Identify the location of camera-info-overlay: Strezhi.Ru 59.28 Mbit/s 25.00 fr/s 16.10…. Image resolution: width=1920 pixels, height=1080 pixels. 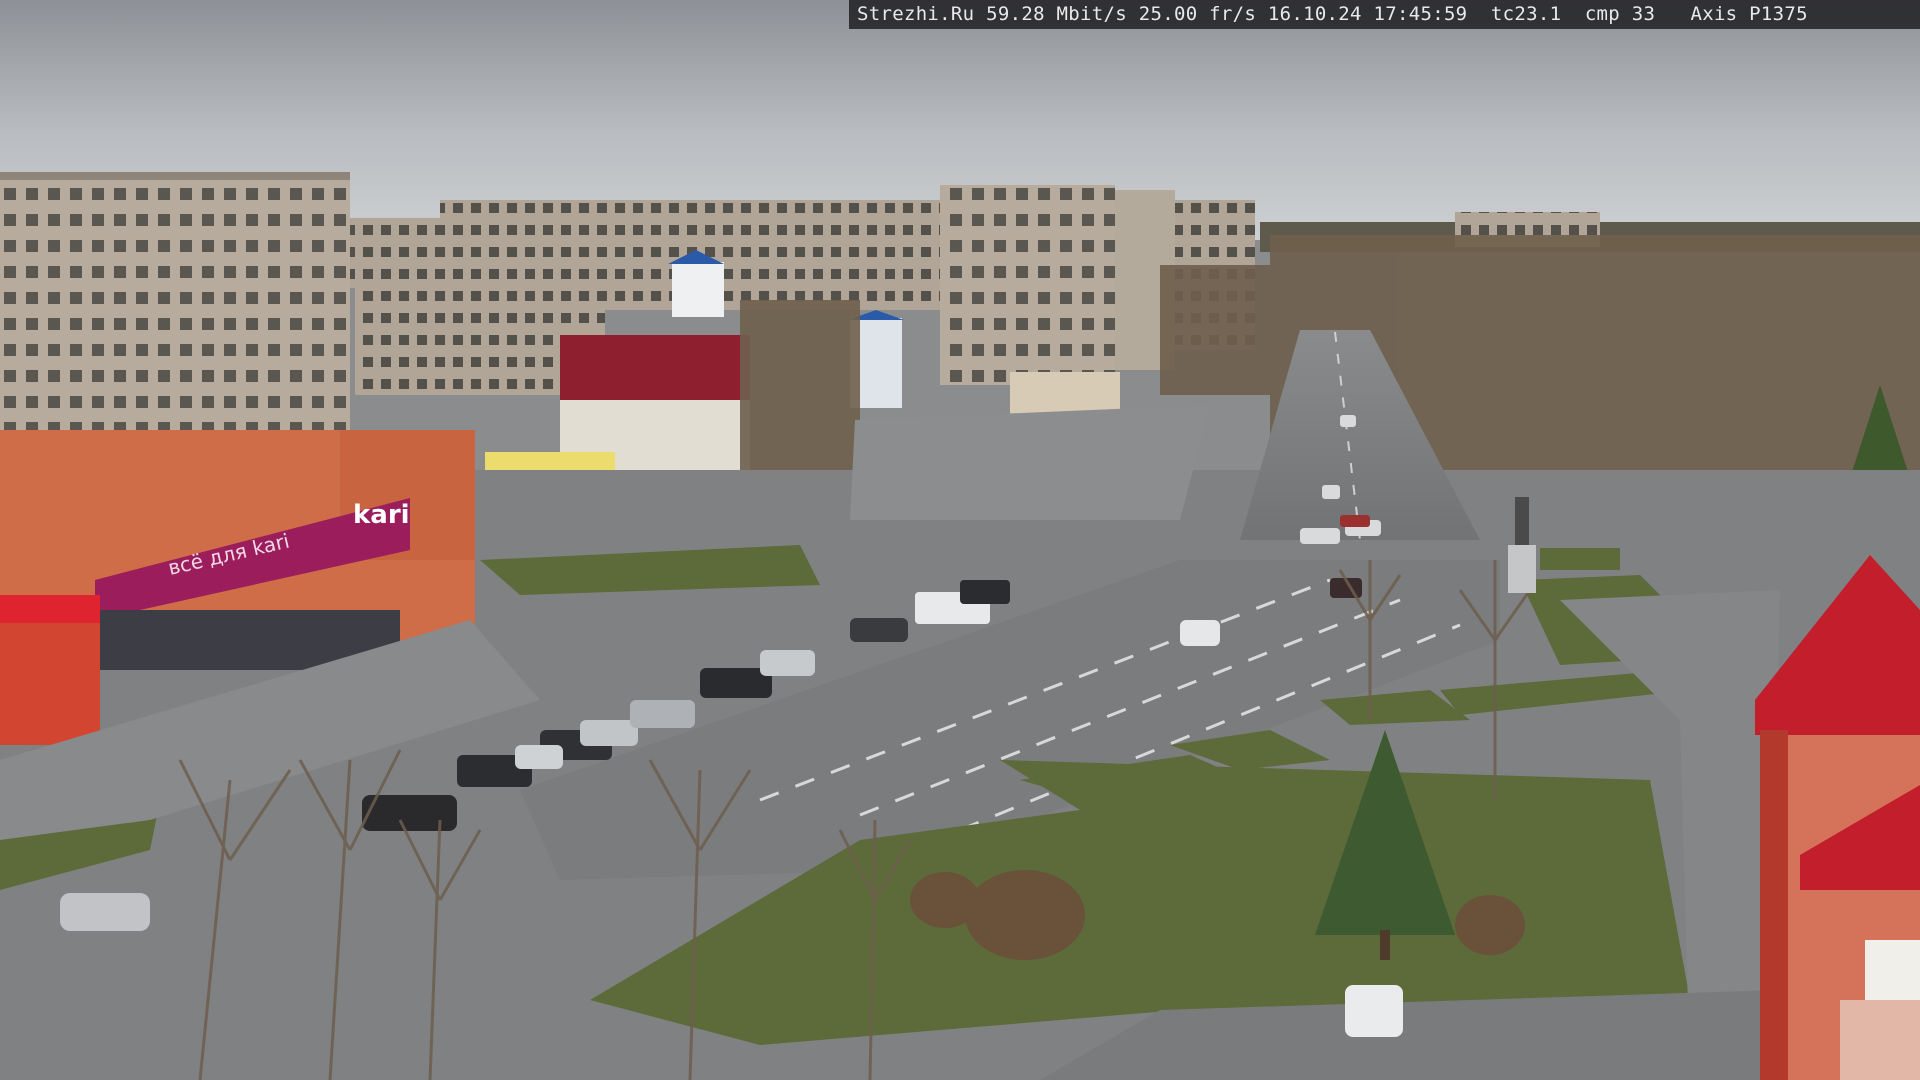
(1384, 14).